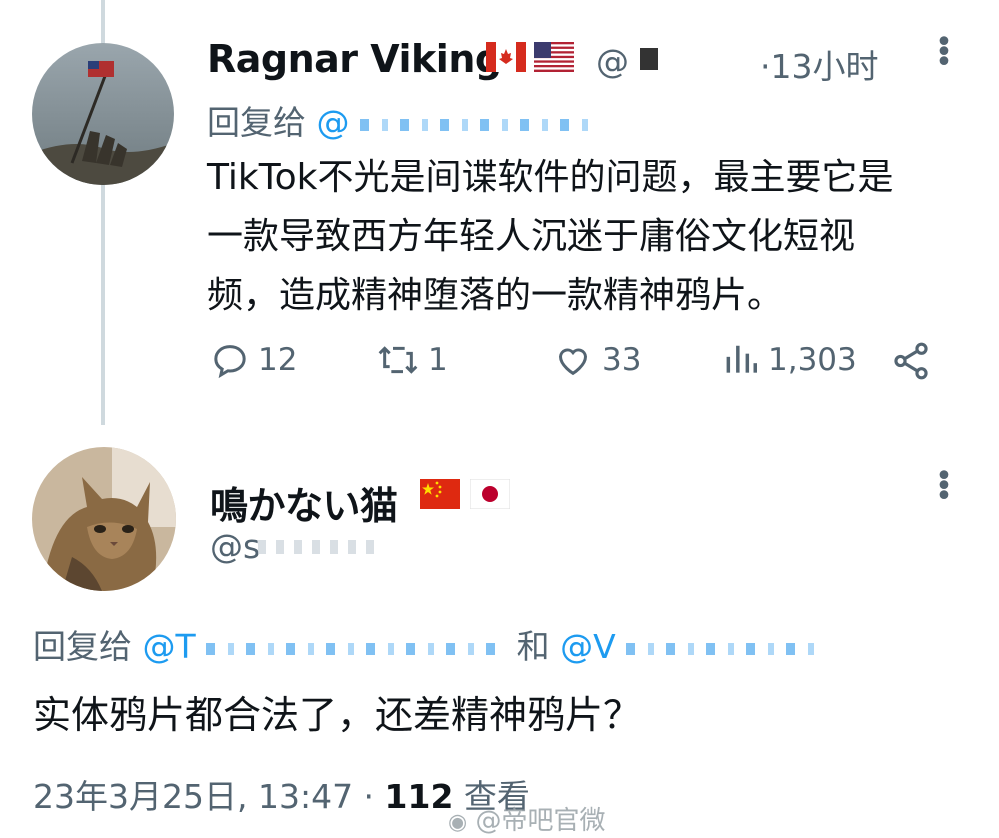 This screenshot has width=999, height=838. I want to click on tweet-text-line: 频，造成精神堕落的一款精神鸦片。, so click(495, 295).